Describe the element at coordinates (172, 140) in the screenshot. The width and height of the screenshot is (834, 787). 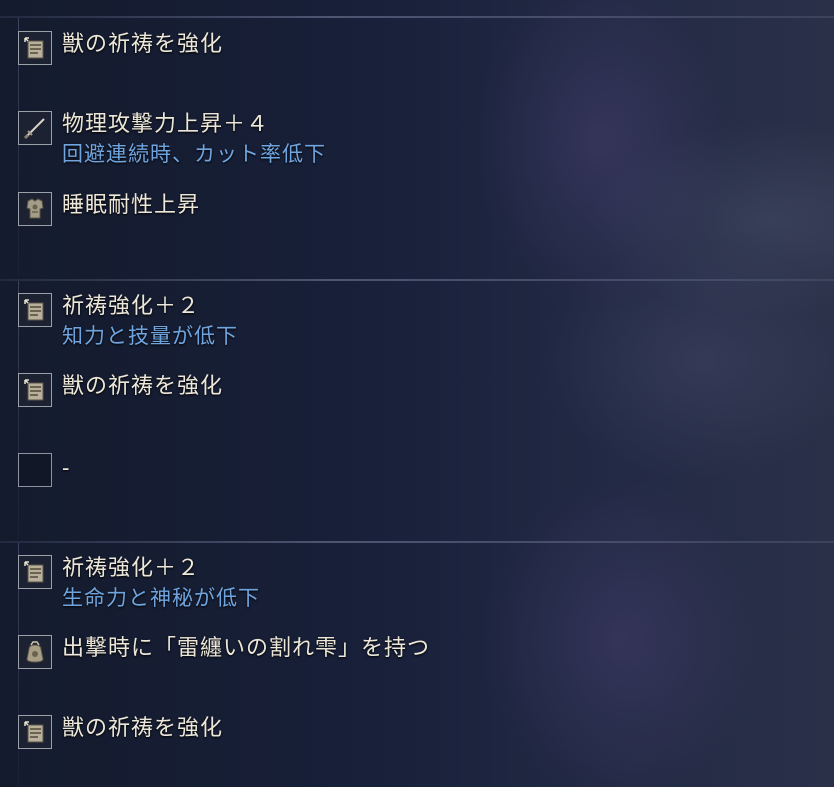
I see `effect-row: 物理攻撃力上昇＋４ 回避連続時、カット率低下` at that location.